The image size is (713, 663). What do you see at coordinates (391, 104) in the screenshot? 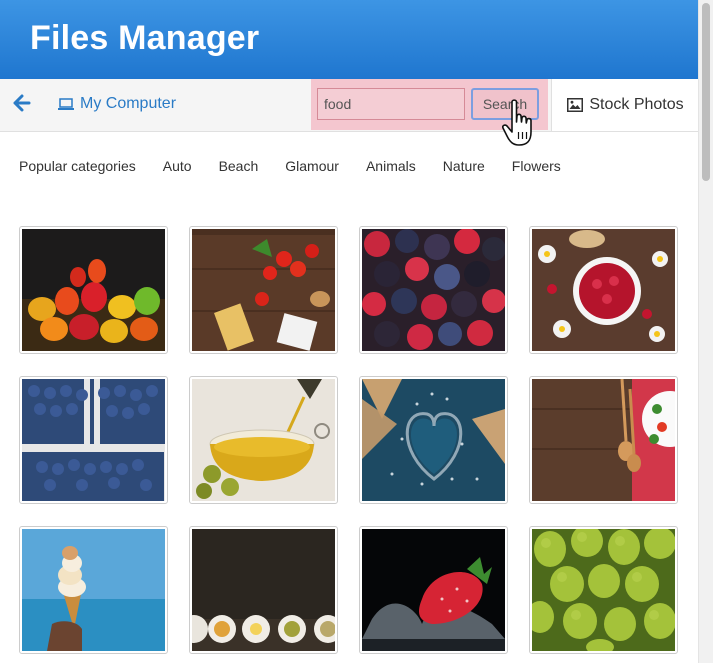
I see `search-input` at bounding box center [391, 104].